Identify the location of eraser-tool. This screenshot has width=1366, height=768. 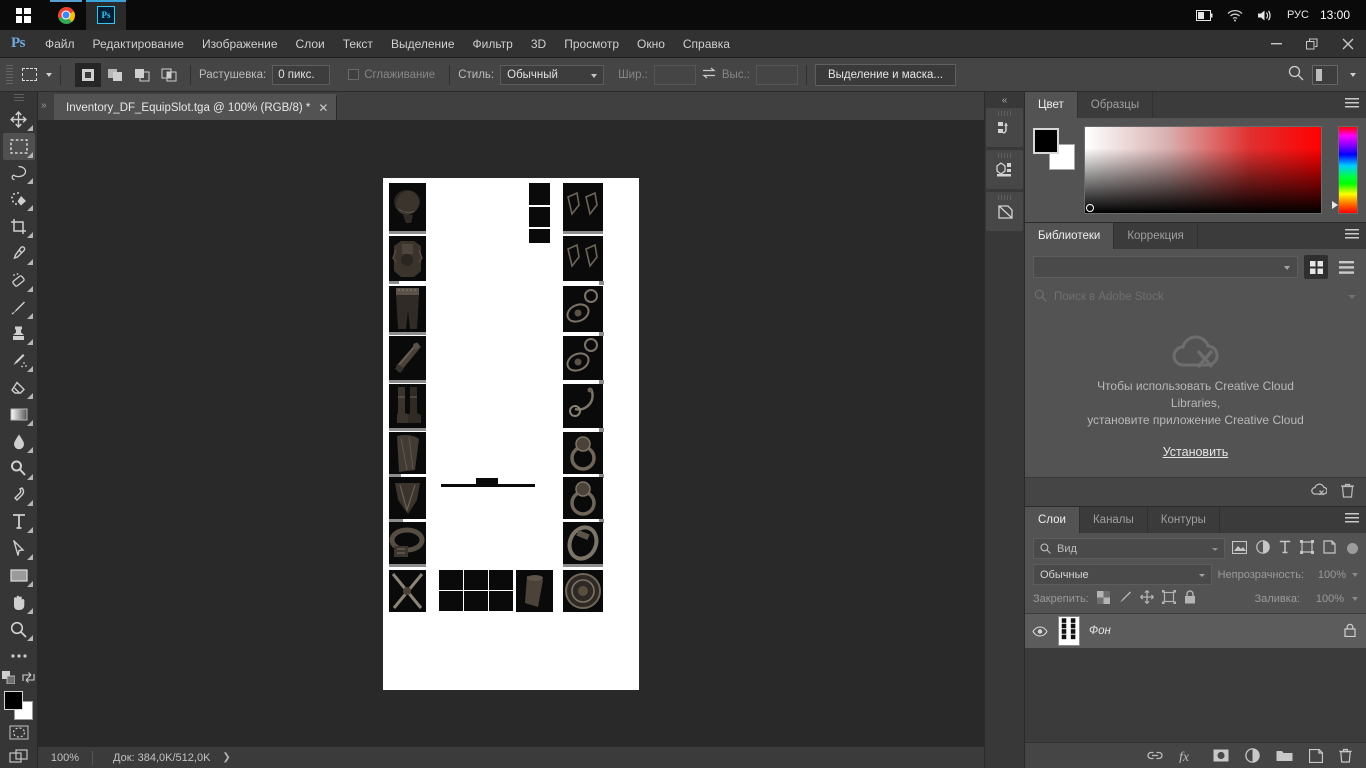
(19, 387).